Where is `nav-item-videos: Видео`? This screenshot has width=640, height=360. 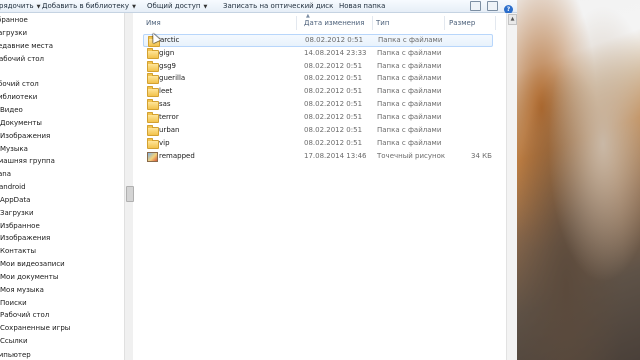 nav-item-videos: Видео is located at coordinates (11, 110).